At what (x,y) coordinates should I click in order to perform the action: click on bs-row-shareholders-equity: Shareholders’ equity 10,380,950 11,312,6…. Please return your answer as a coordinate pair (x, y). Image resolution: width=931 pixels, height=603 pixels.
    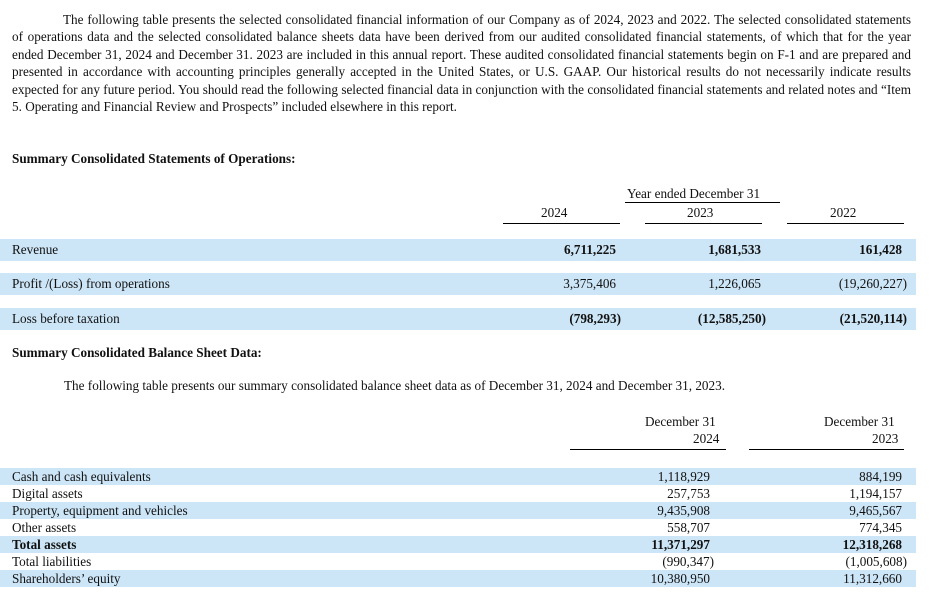
    Looking at the image, I should click on (458, 578).